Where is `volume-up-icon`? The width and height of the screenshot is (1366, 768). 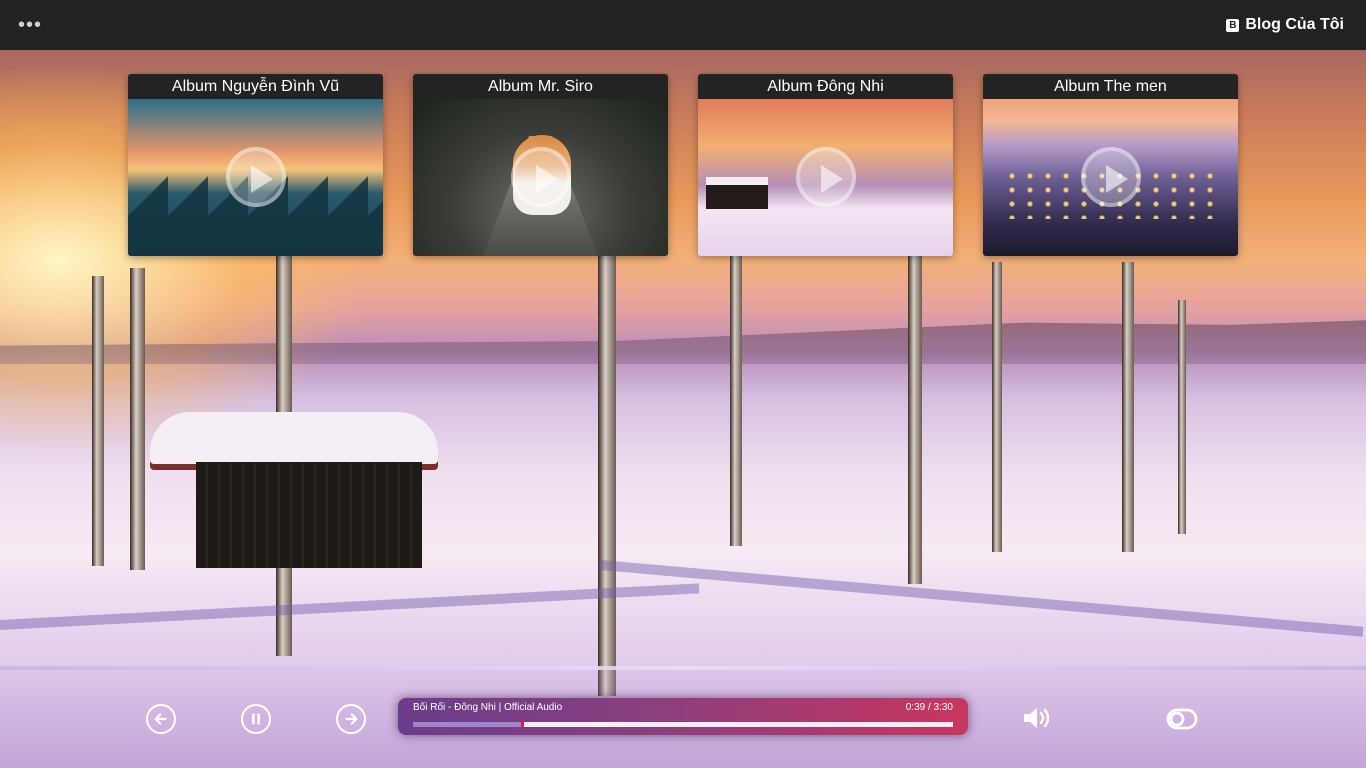 volume-up-icon is located at coordinates (1037, 718).